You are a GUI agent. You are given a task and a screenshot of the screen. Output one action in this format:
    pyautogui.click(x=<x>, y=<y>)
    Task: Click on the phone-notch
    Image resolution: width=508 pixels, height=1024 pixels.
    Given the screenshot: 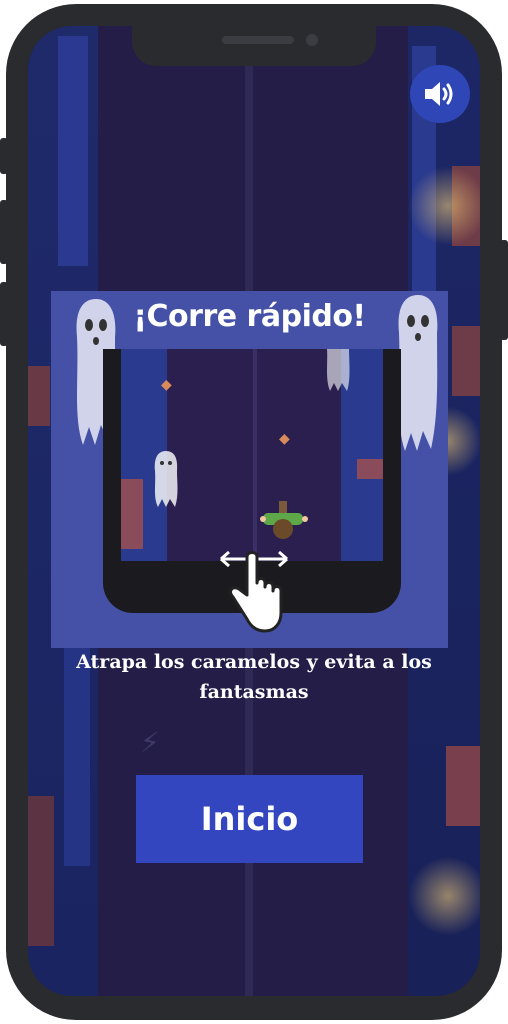 What is the action you would take?
    pyautogui.click(x=254, y=46)
    